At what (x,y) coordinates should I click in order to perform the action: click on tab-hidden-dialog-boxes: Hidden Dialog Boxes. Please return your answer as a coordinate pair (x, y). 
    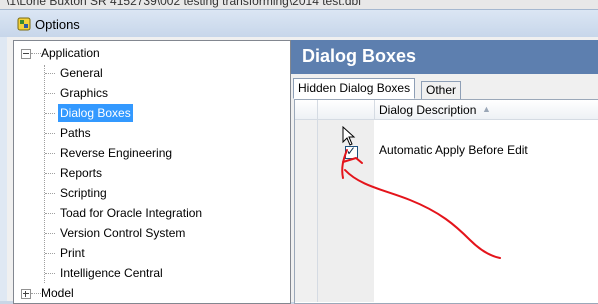
    Looking at the image, I should click on (354, 88).